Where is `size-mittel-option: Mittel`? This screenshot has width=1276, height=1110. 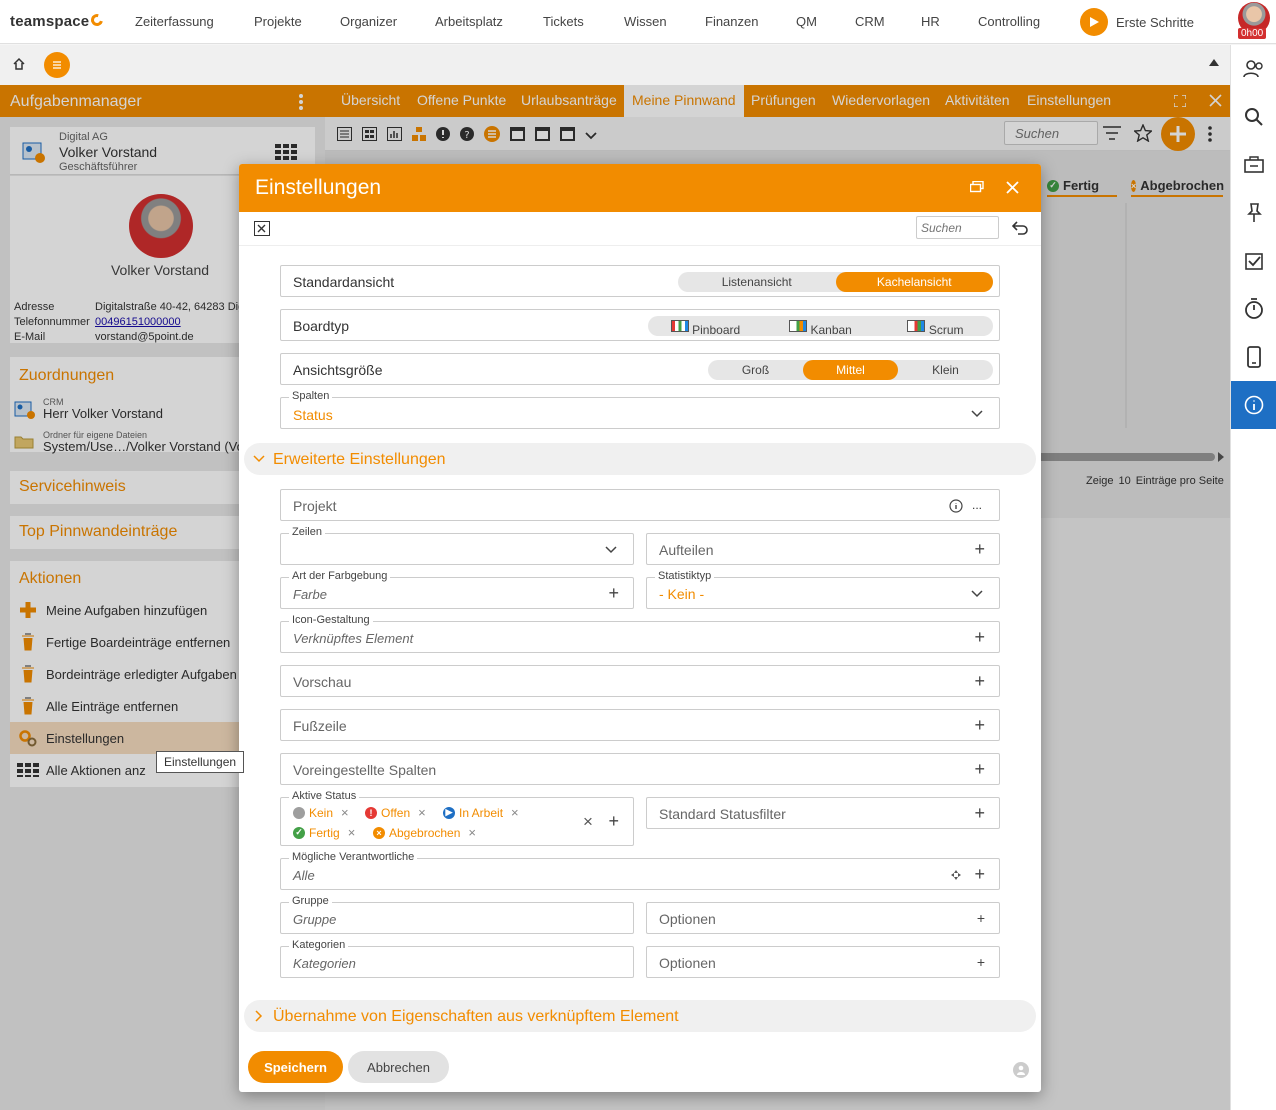 size-mittel-option: Mittel is located at coordinates (850, 370).